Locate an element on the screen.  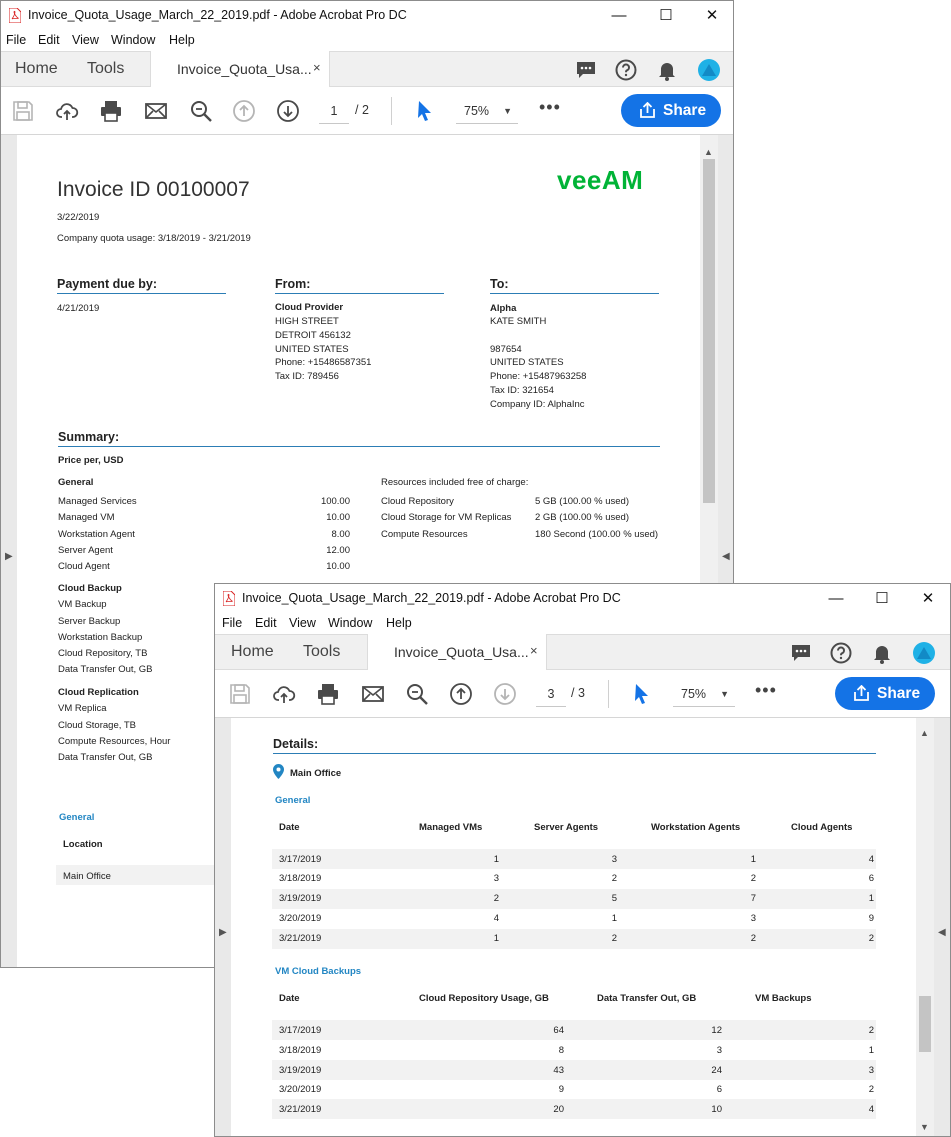
general-item-price: 10.00 is located at coordinates (338, 517).